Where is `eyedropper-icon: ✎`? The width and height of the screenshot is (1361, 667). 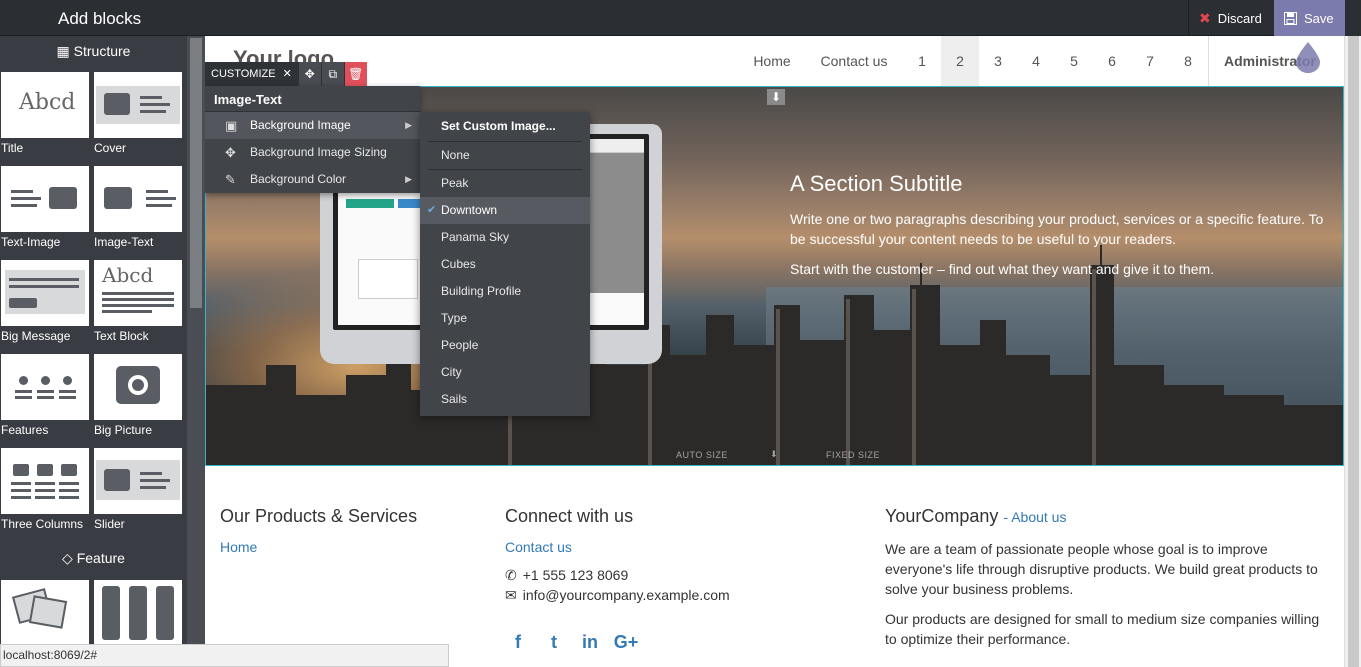 eyedropper-icon: ✎ is located at coordinates (230, 179).